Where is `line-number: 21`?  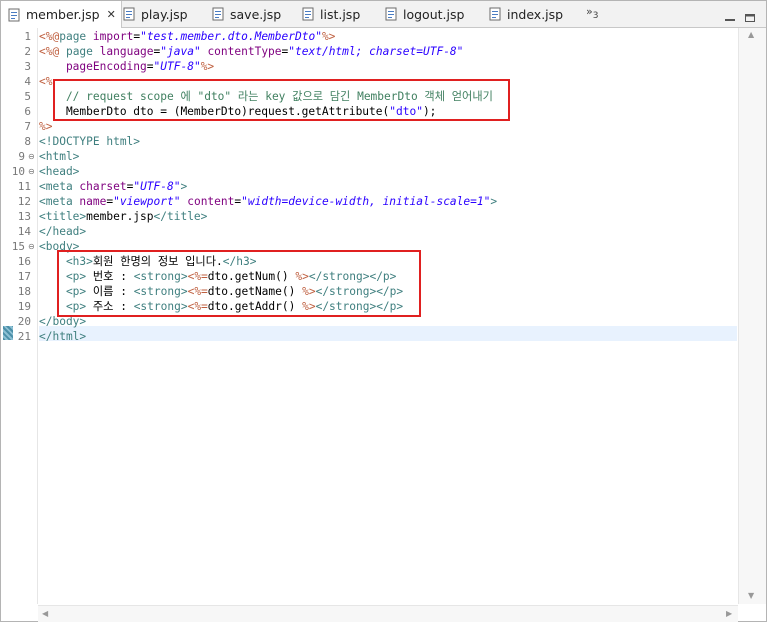
line-number: 21 is located at coordinates (24, 336).